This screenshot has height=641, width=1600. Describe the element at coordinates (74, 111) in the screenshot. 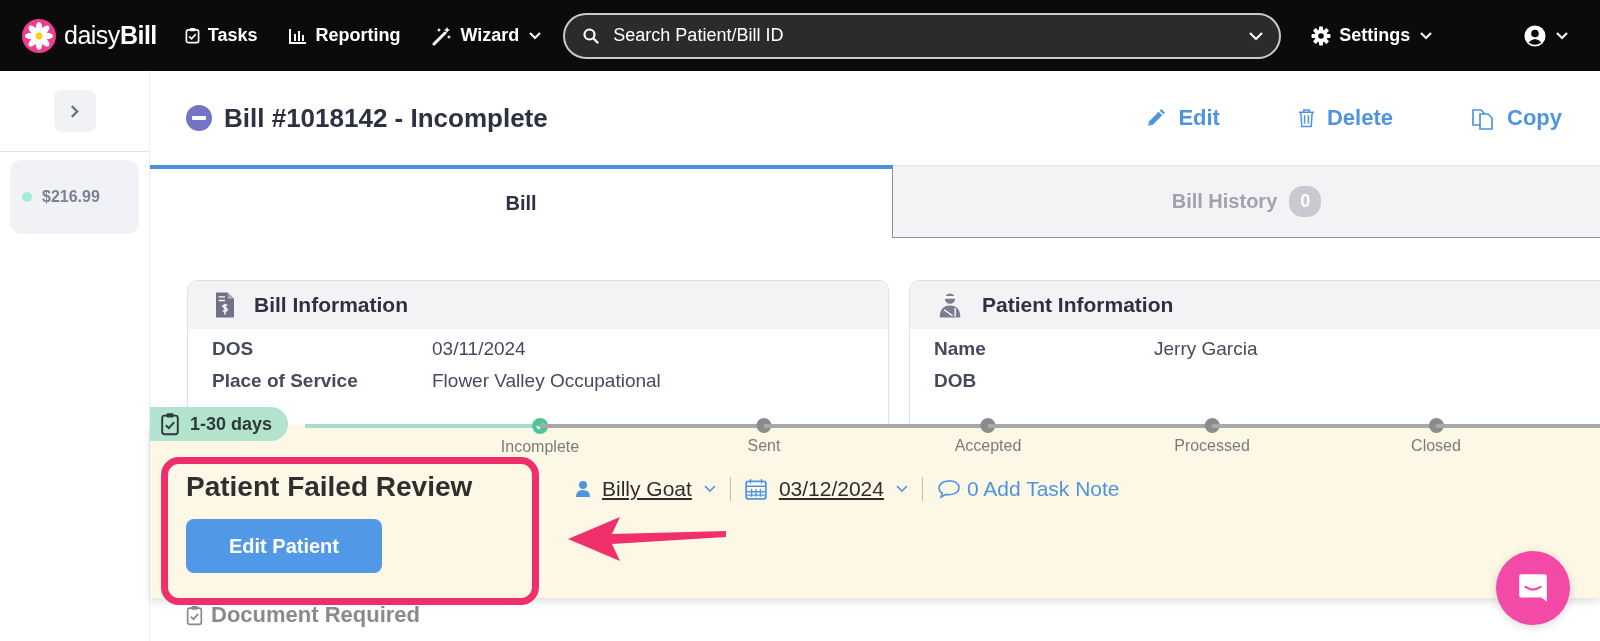

I see `chevron-right-icon` at that location.